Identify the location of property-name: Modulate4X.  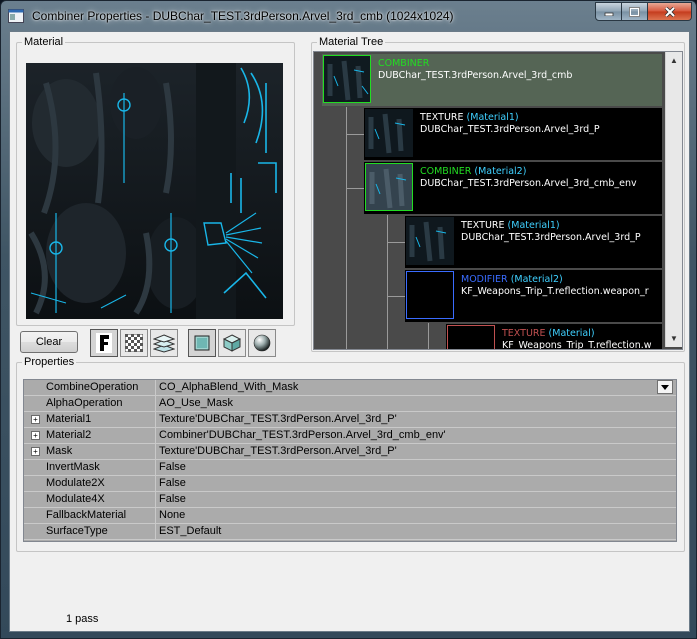
(75, 499).